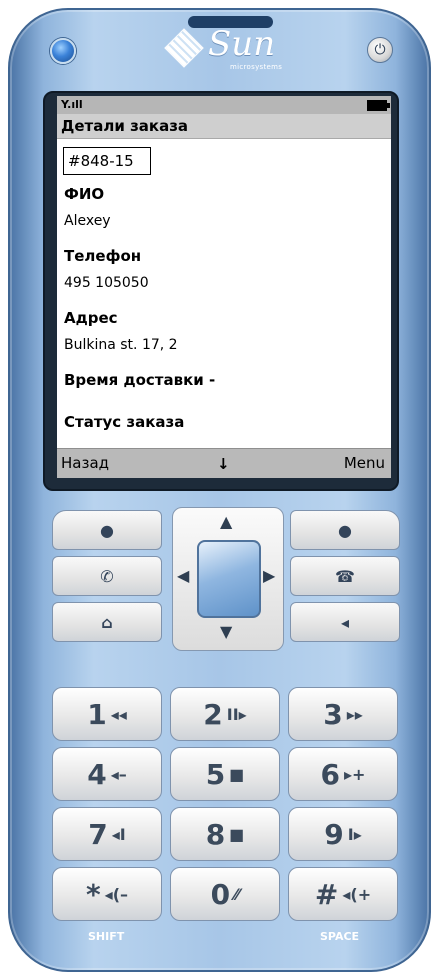 The height and width of the screenshot is (976, 435). I want to click on brand-name: Sun, so click(242, 44).